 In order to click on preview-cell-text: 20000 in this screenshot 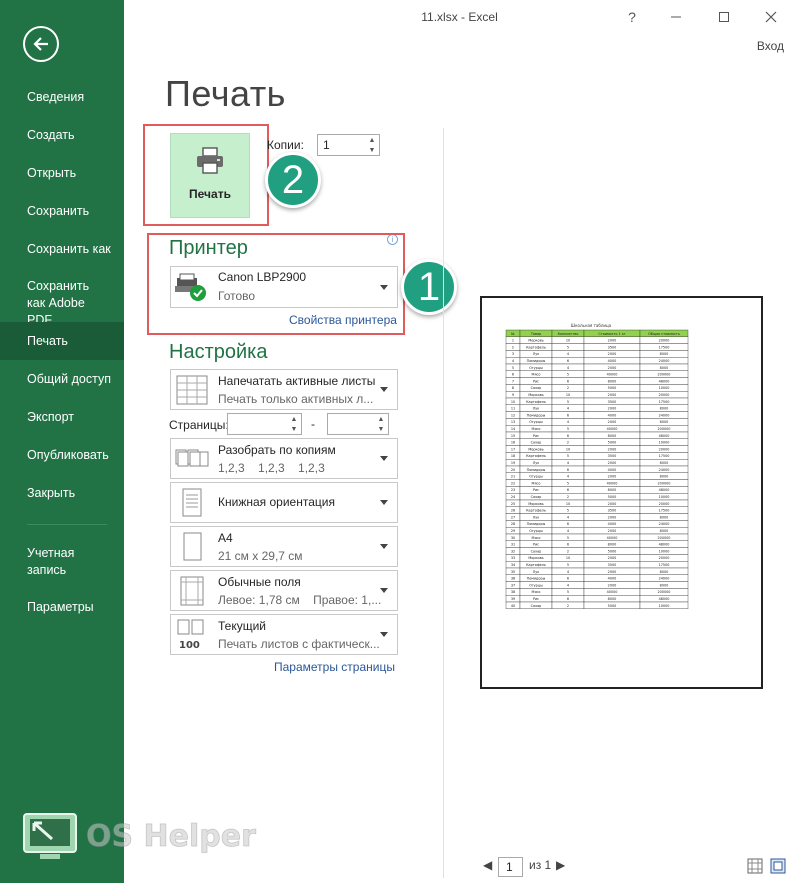, I will do `click(664, 449)`.